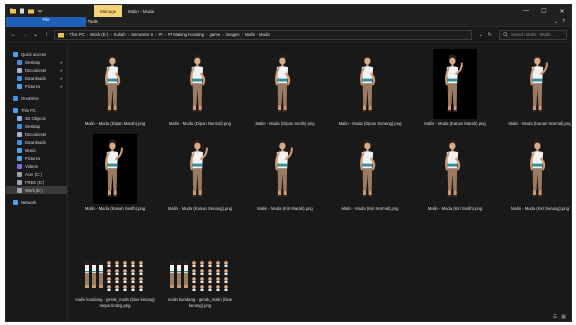 This screenshot has width=576, height=325. I want to click on sidebar-item-acer-c: Acer (C:), so click(36, 174).